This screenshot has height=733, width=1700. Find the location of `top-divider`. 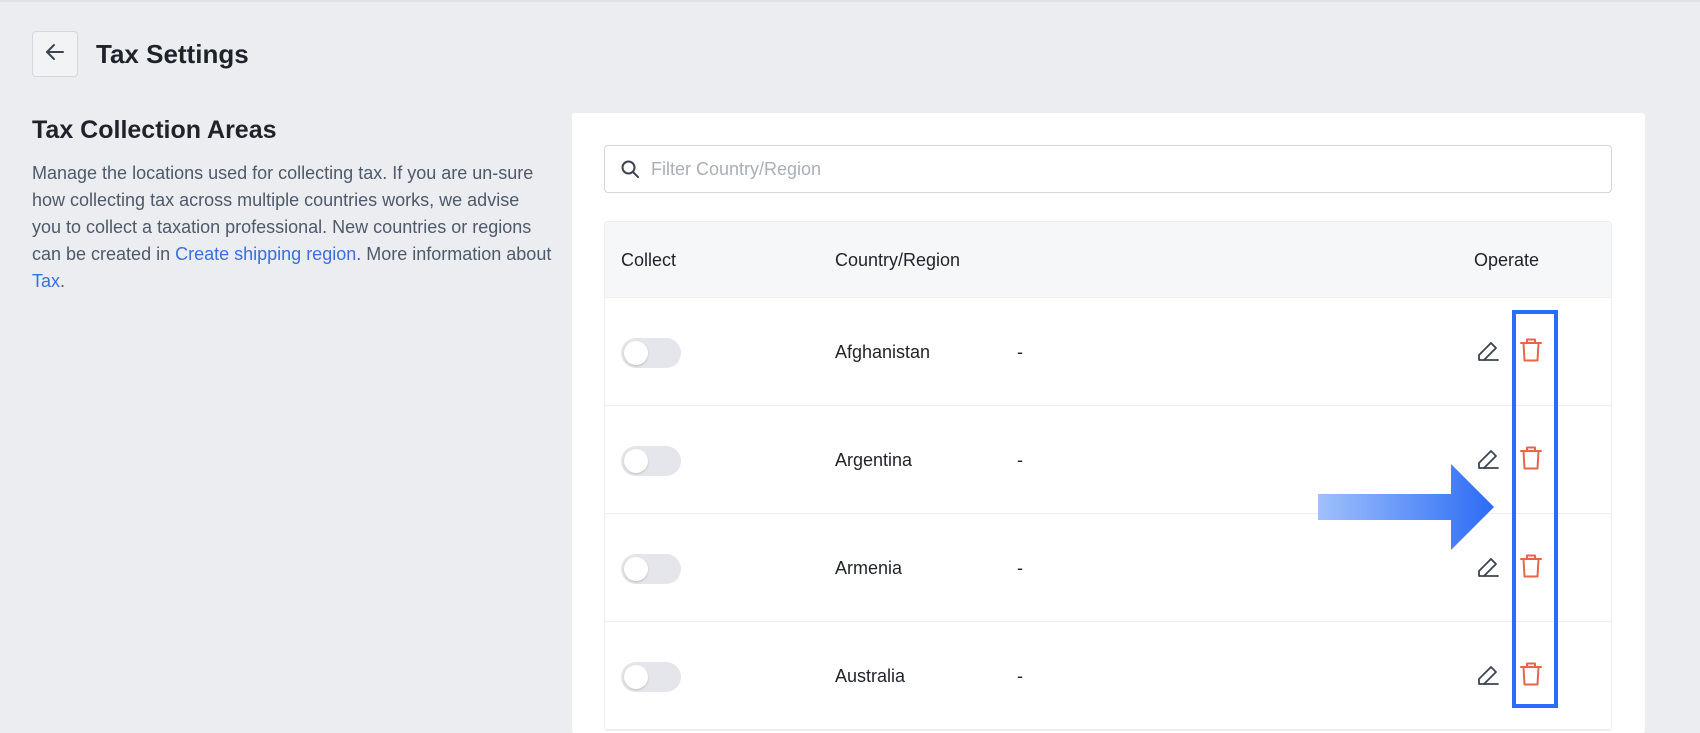

top-divider is located at coordinates (850, 1).